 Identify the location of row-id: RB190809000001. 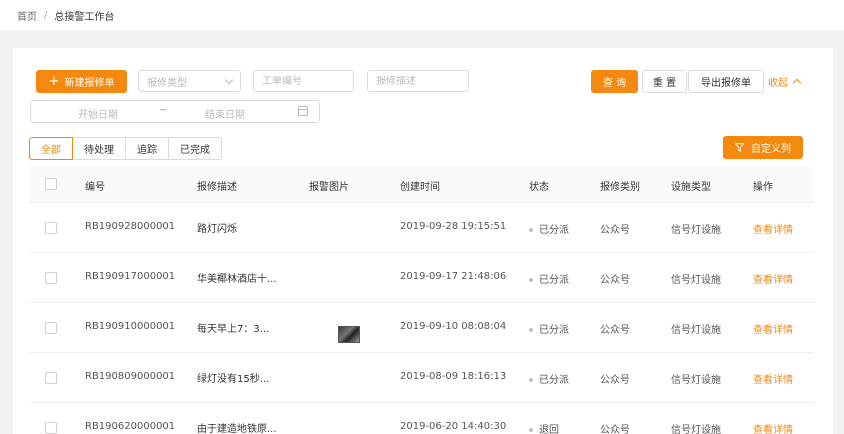
(130, 376).